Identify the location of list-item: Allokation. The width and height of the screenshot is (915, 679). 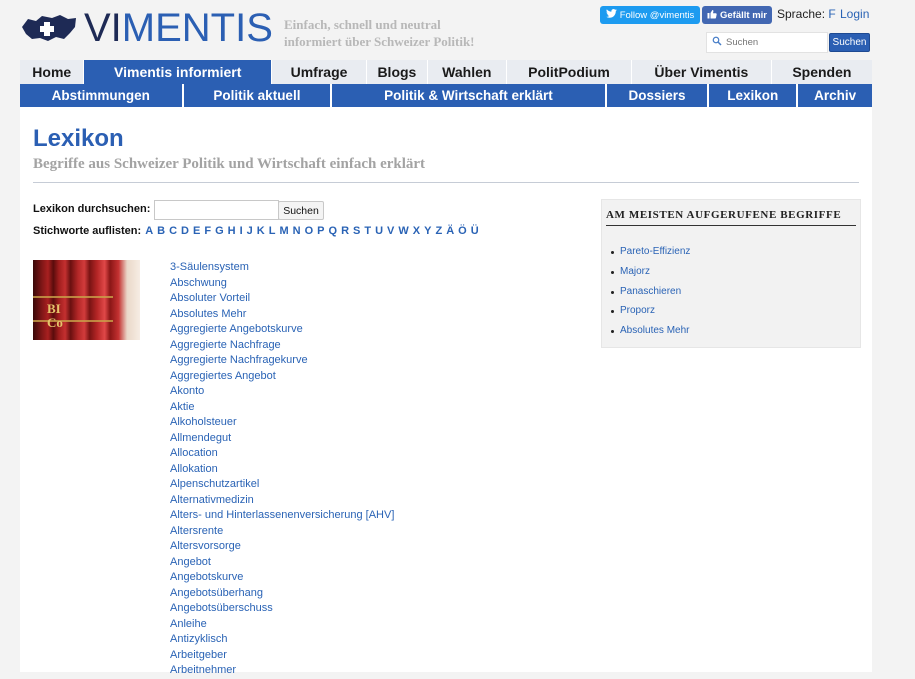
(282, 470).